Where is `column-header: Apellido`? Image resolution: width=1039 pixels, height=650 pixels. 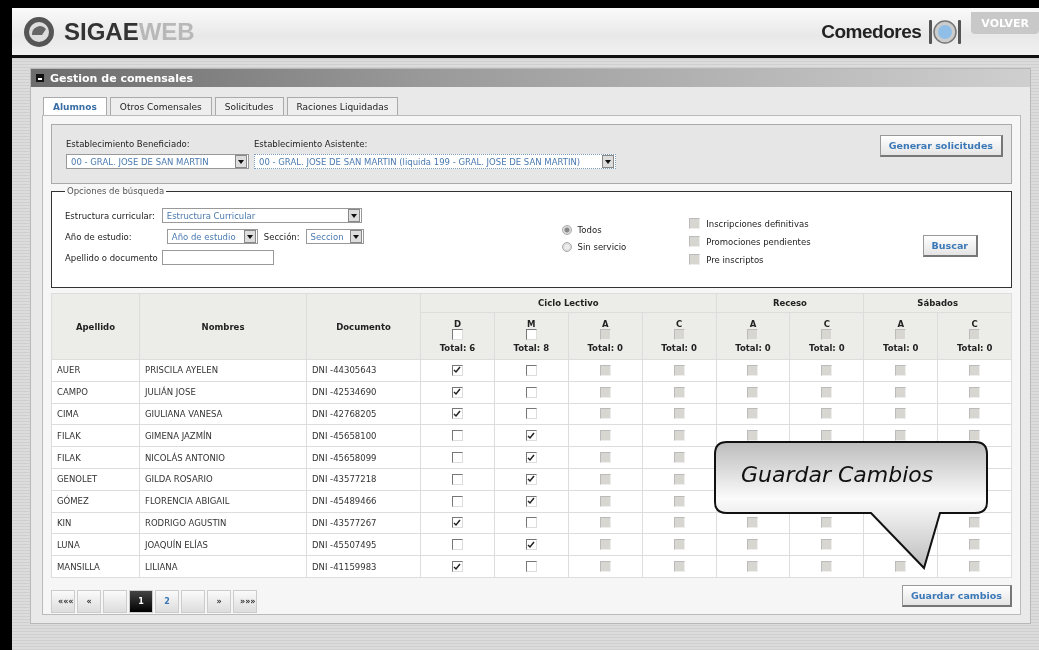
column-header: Apellido is located at coordinates (95, 326).